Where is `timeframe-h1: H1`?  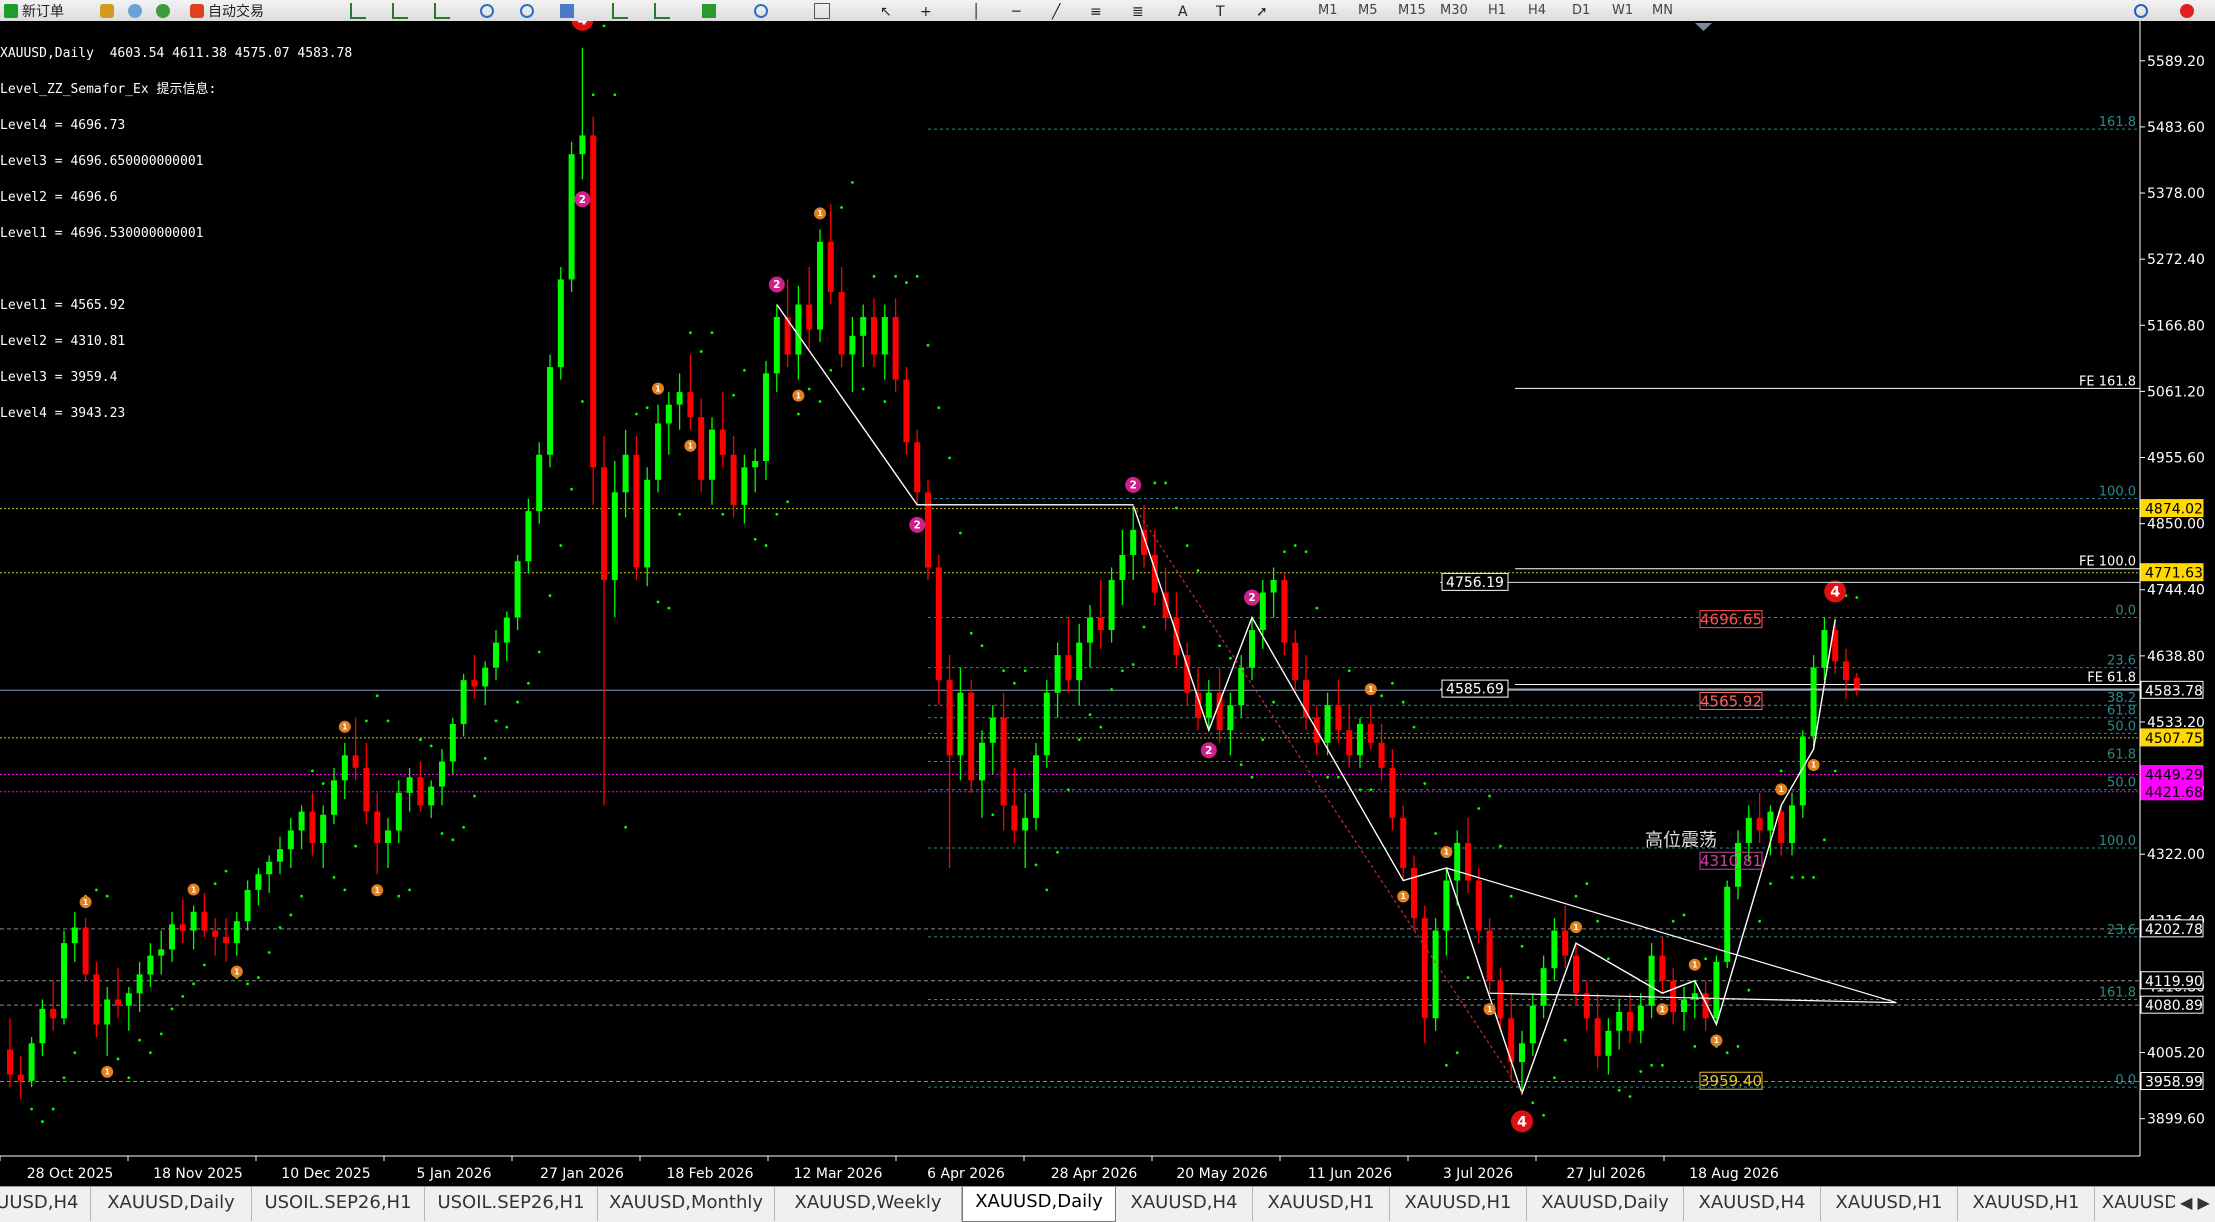 timeframe-h1: H1 is located at coordinates (1497, 10).